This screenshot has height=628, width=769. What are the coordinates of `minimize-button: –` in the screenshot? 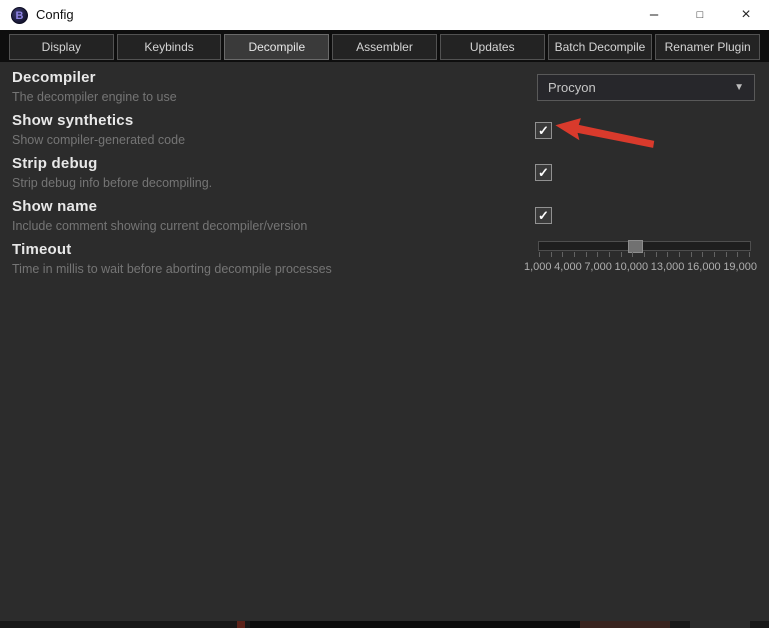 It's located at (654, 15).